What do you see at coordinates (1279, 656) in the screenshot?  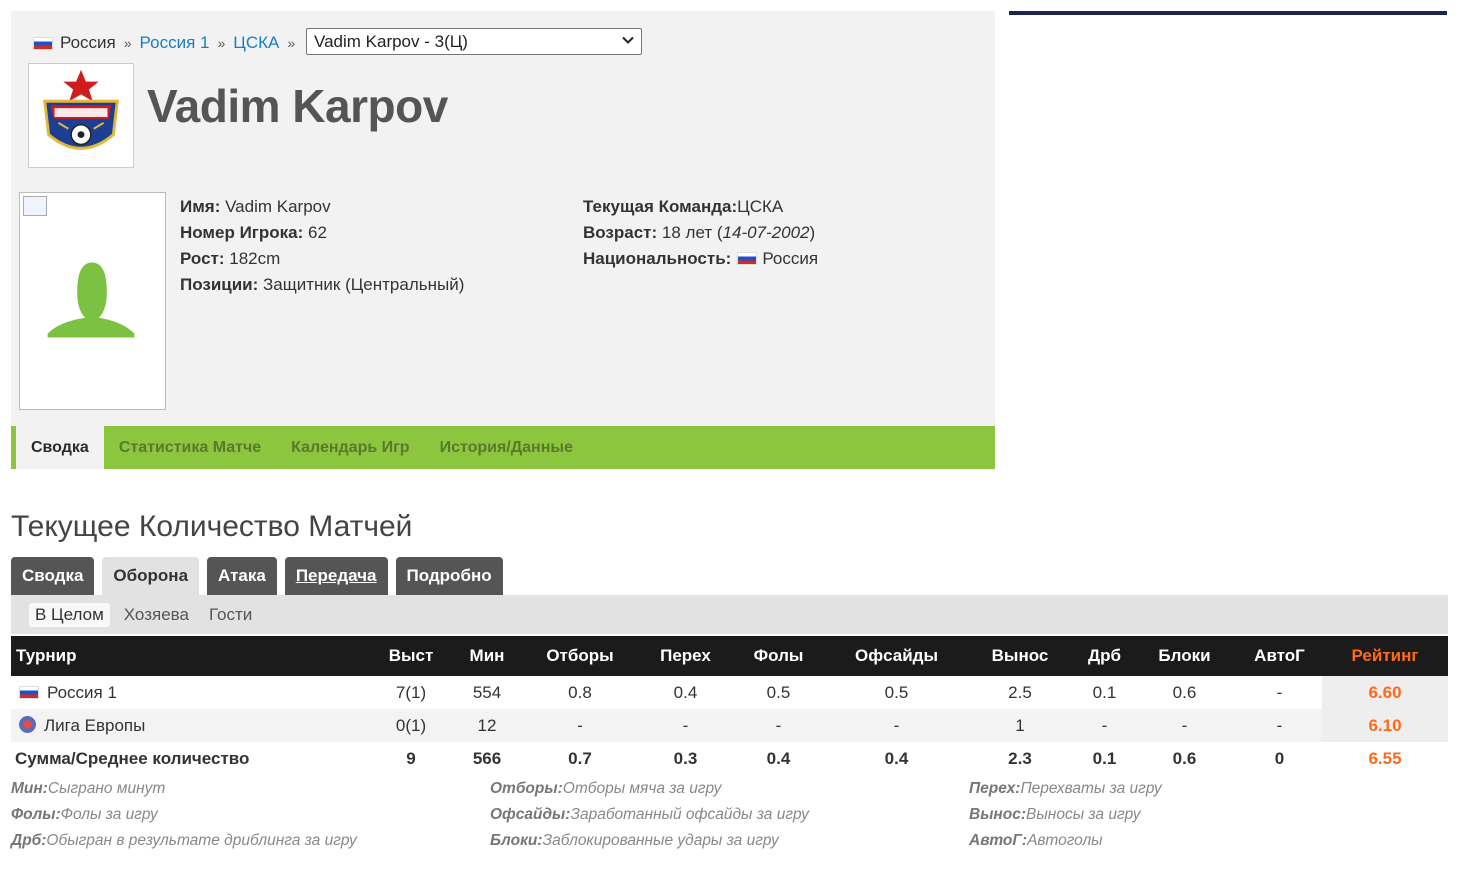 I see `header-own-goals: АвтоГ` at bounding box center [1279, 656].